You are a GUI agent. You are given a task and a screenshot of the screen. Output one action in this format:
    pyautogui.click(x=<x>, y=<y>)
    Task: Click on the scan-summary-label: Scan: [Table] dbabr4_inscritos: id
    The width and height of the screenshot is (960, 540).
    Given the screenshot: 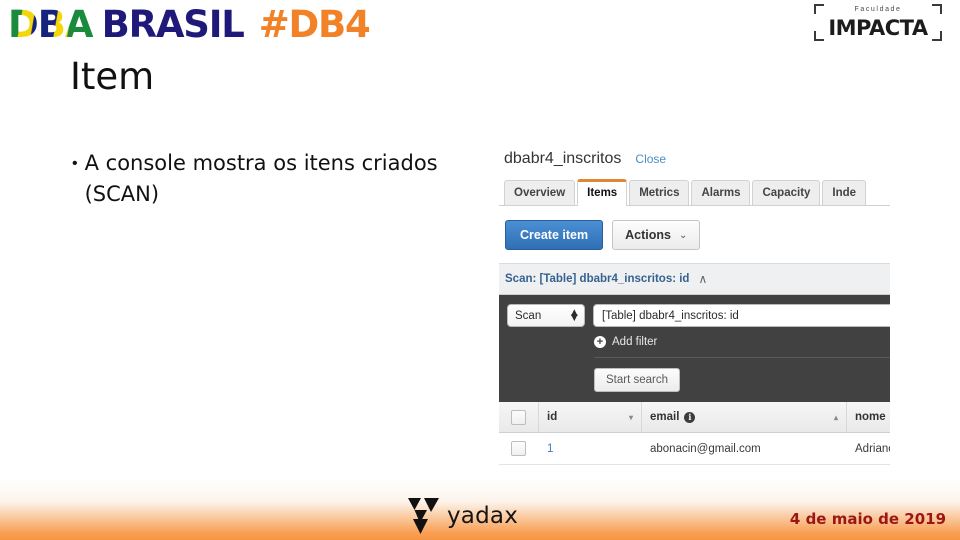 What is the action you would take?
    pyautogui.click(x=597, y=279)
    